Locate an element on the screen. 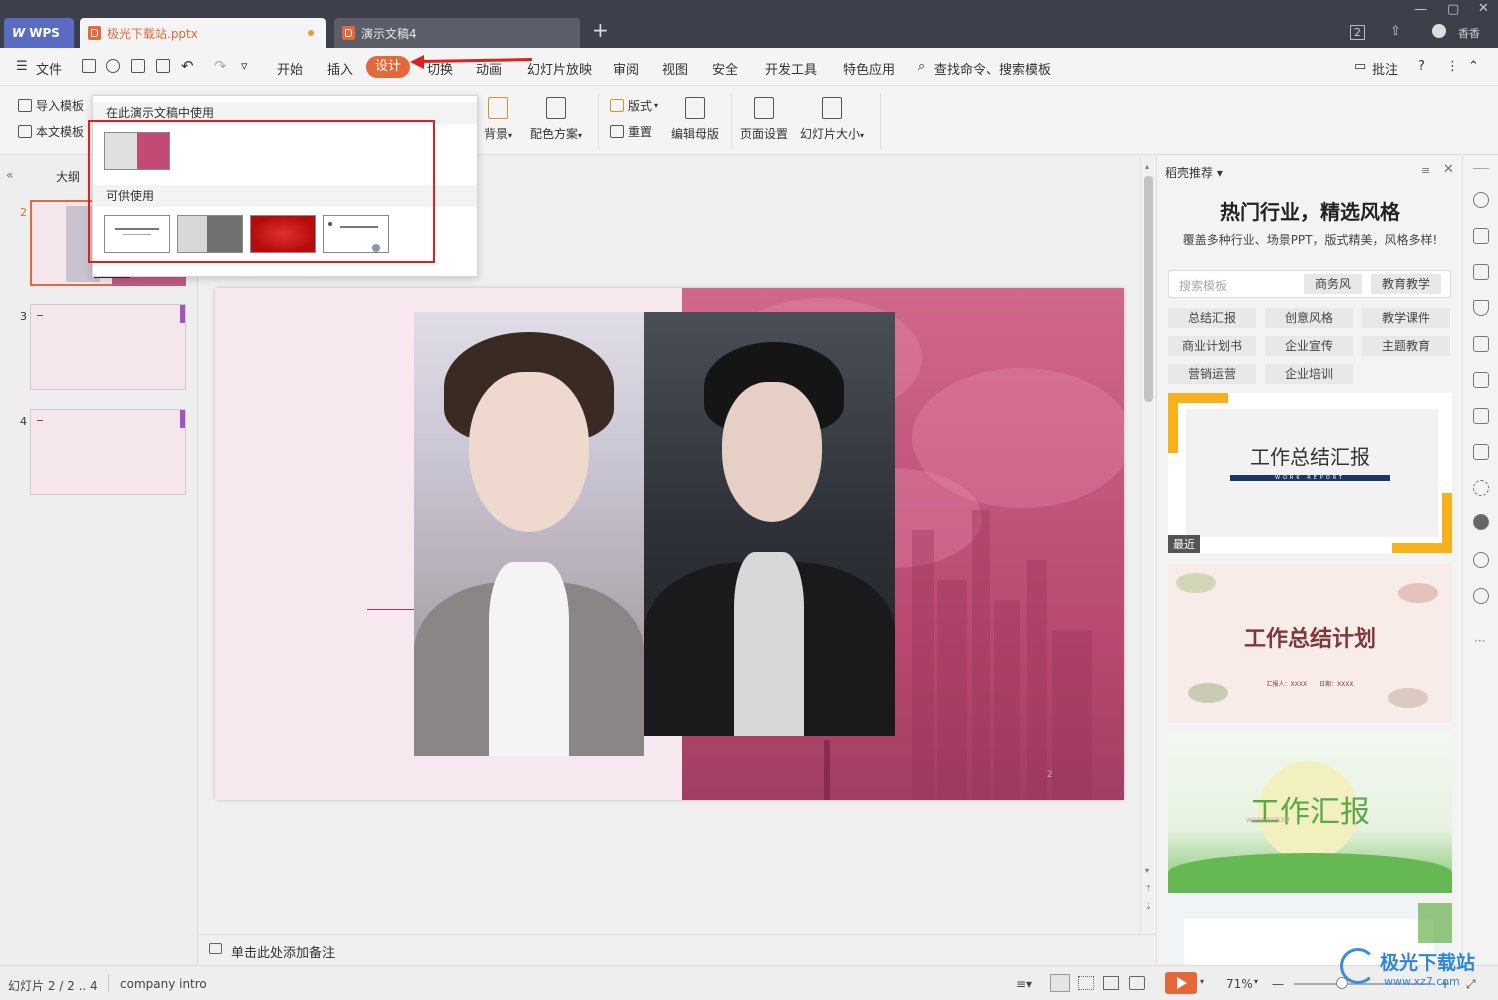 The image size is (1498, 1000). color-scheme-button: 配色方案▾ is located at coordinates (556, 119).